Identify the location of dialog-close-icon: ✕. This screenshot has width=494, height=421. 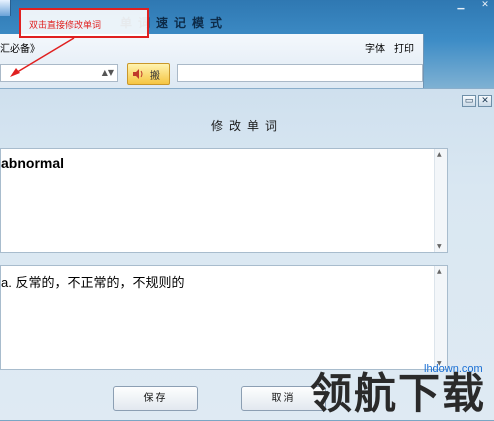
(485, 101).